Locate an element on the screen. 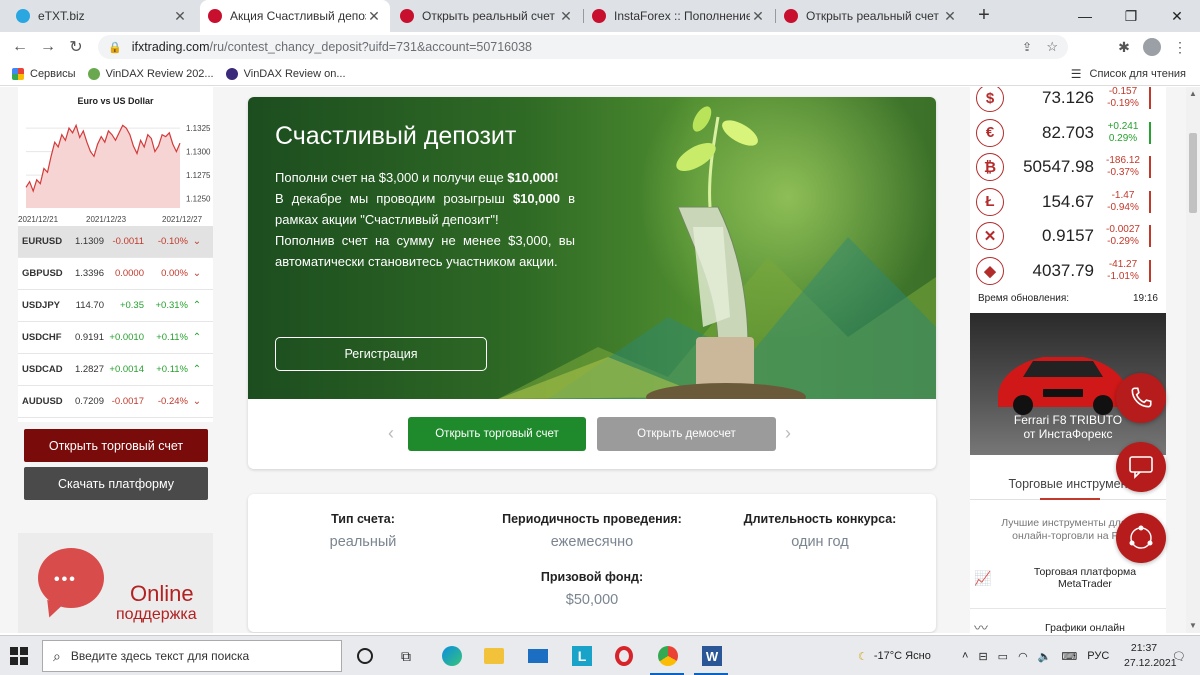  rate-price: 154.67 is located at coordinates (1068, 201).